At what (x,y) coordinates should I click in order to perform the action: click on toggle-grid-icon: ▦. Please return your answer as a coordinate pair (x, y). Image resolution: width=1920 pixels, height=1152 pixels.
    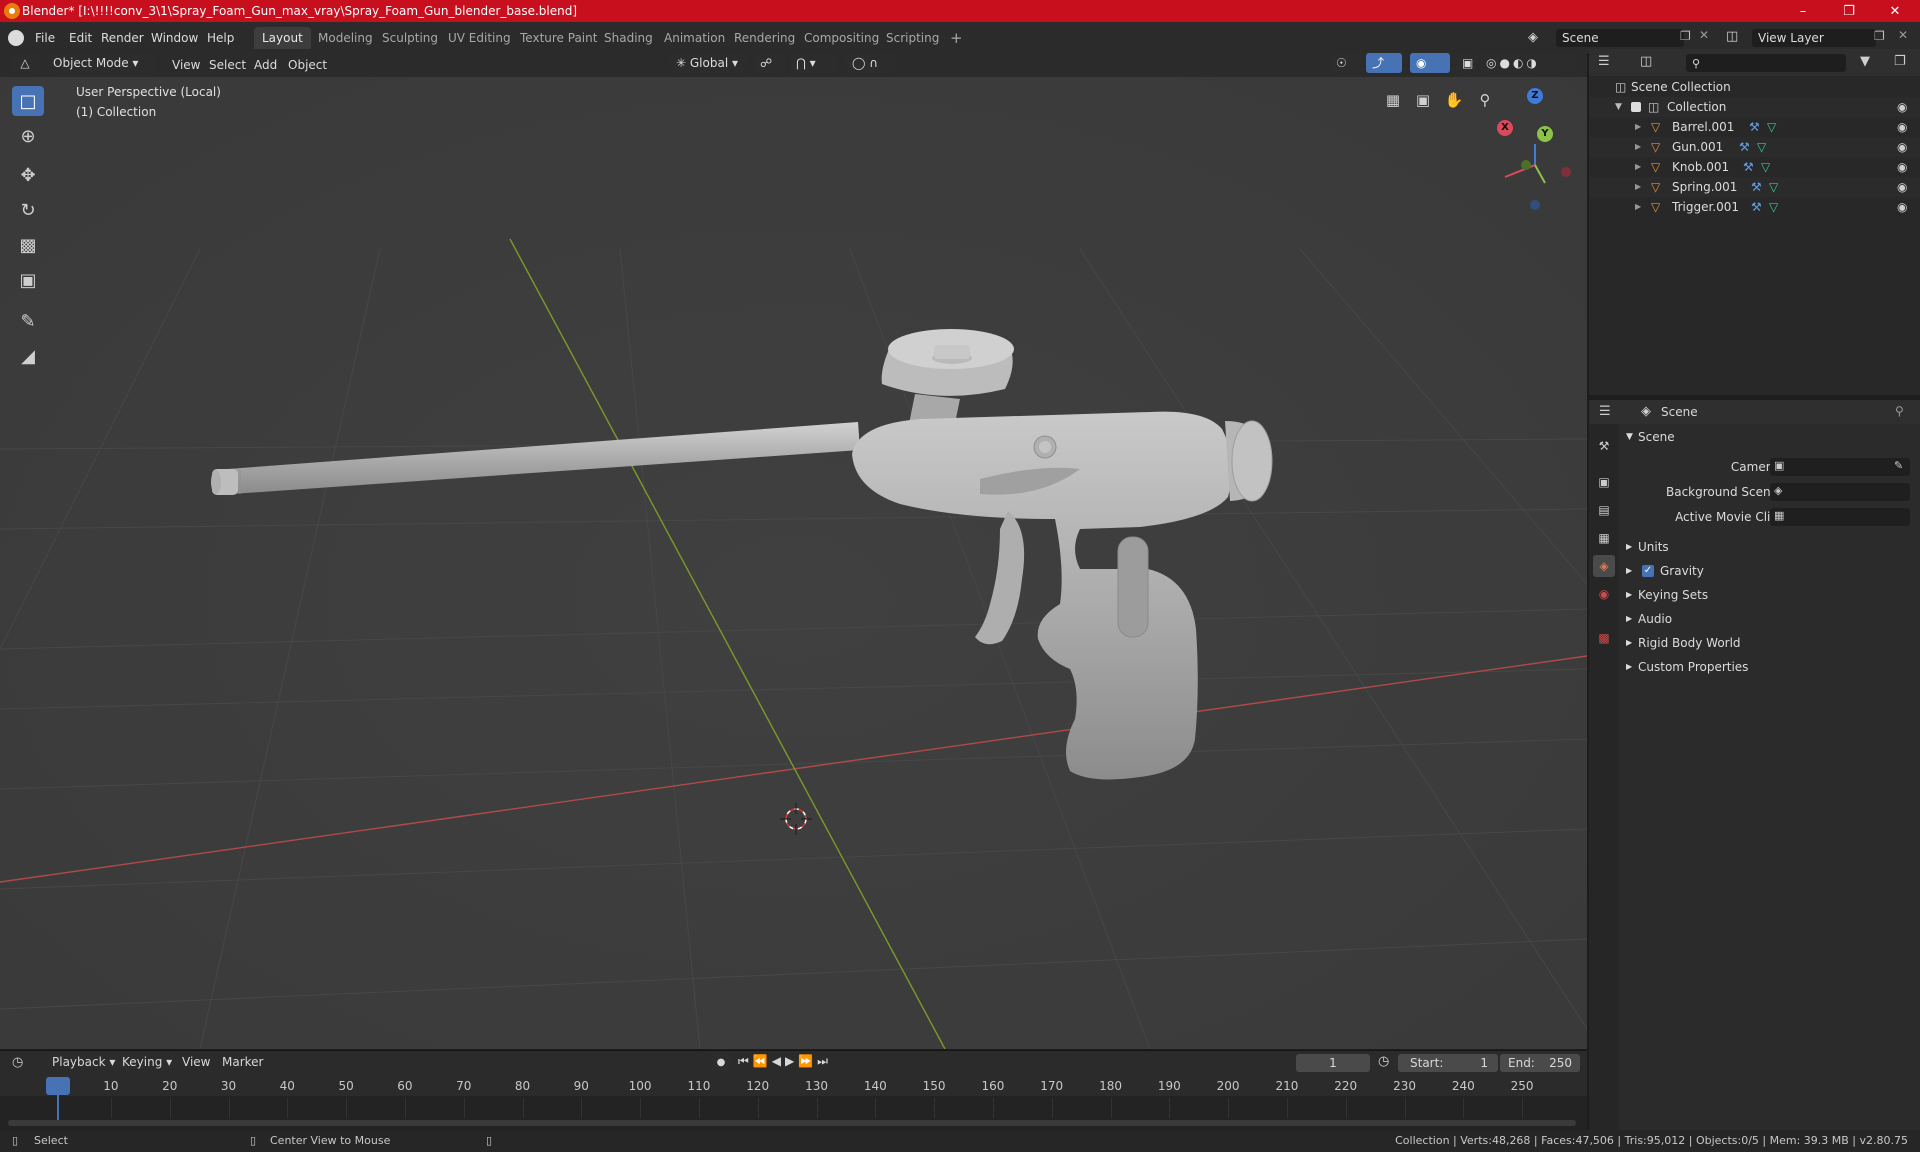
    Looking at the image, I should click on (1393, 100).